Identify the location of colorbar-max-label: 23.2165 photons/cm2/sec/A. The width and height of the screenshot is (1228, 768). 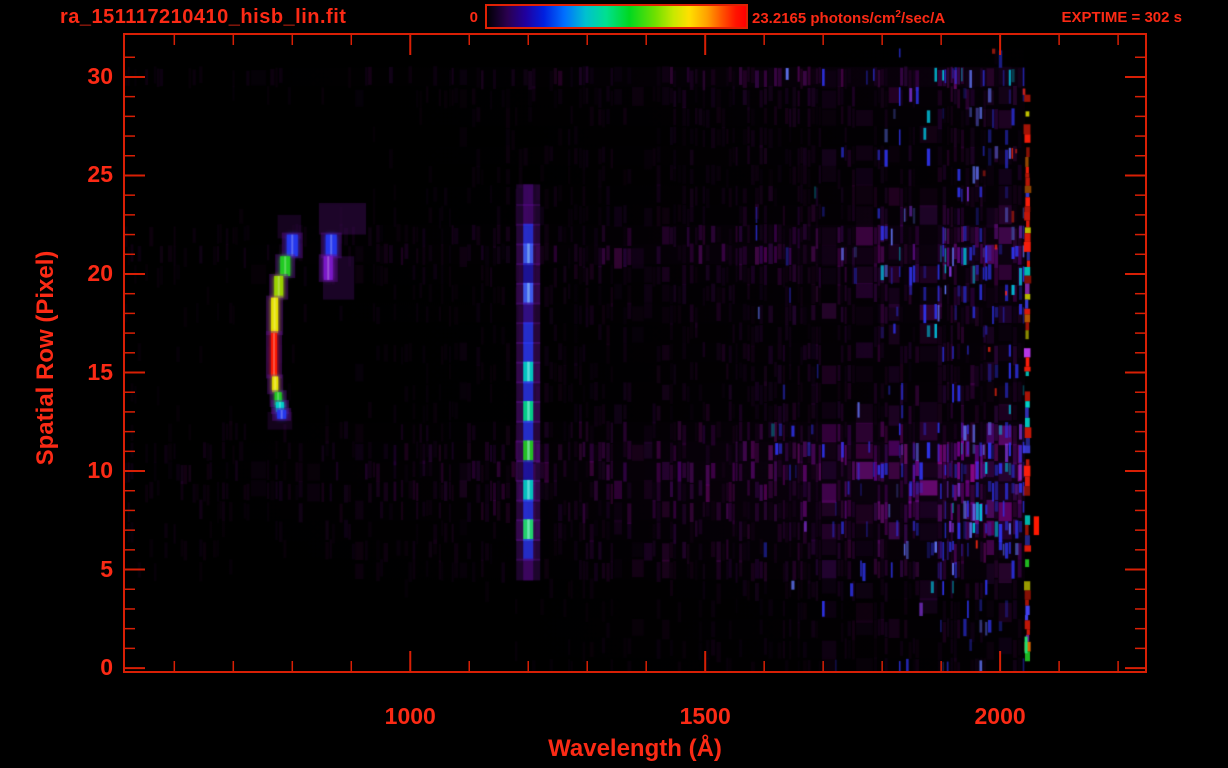
(848, 18).